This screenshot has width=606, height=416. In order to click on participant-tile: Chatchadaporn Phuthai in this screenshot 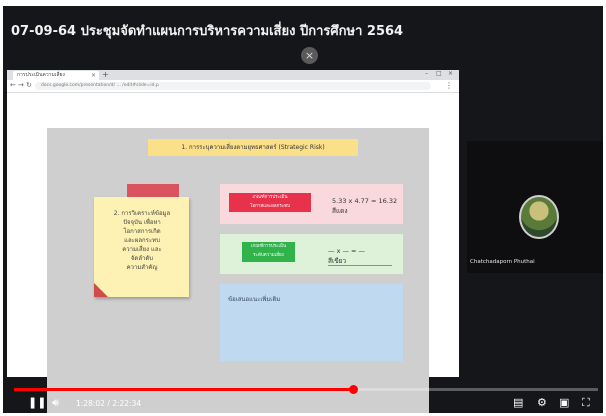, I will do `click(535, 207)`.